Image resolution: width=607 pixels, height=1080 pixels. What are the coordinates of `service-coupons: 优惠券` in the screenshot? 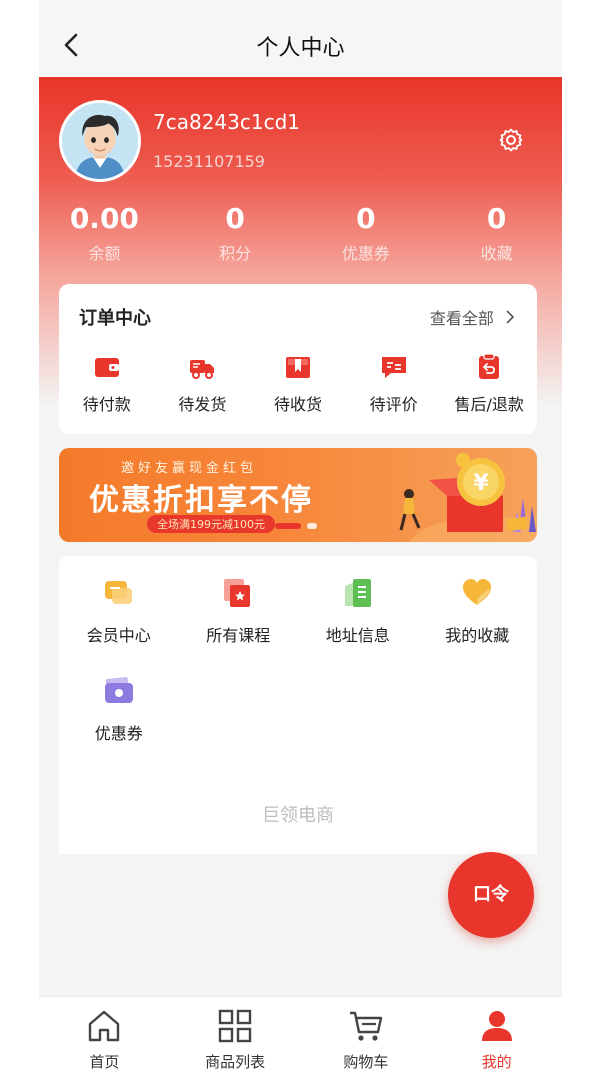 It's located at (119, 723).